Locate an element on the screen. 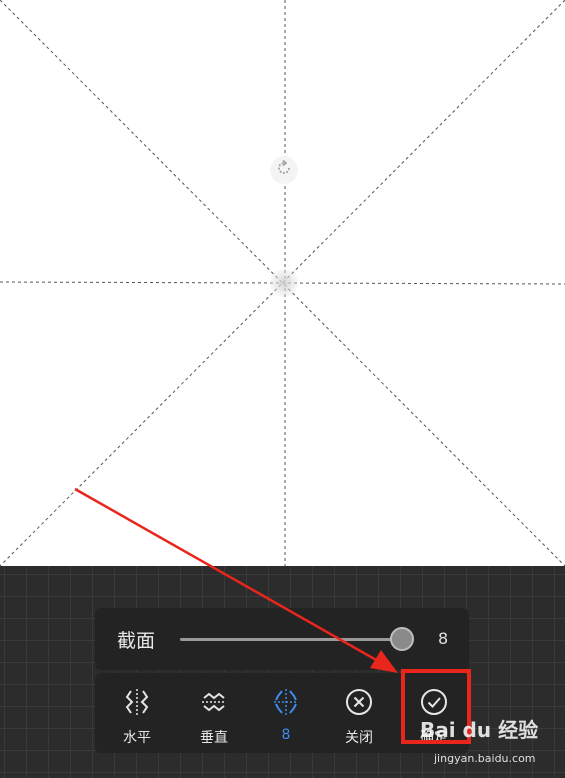  section-label: 截面 is located at coordinates (136, 641).